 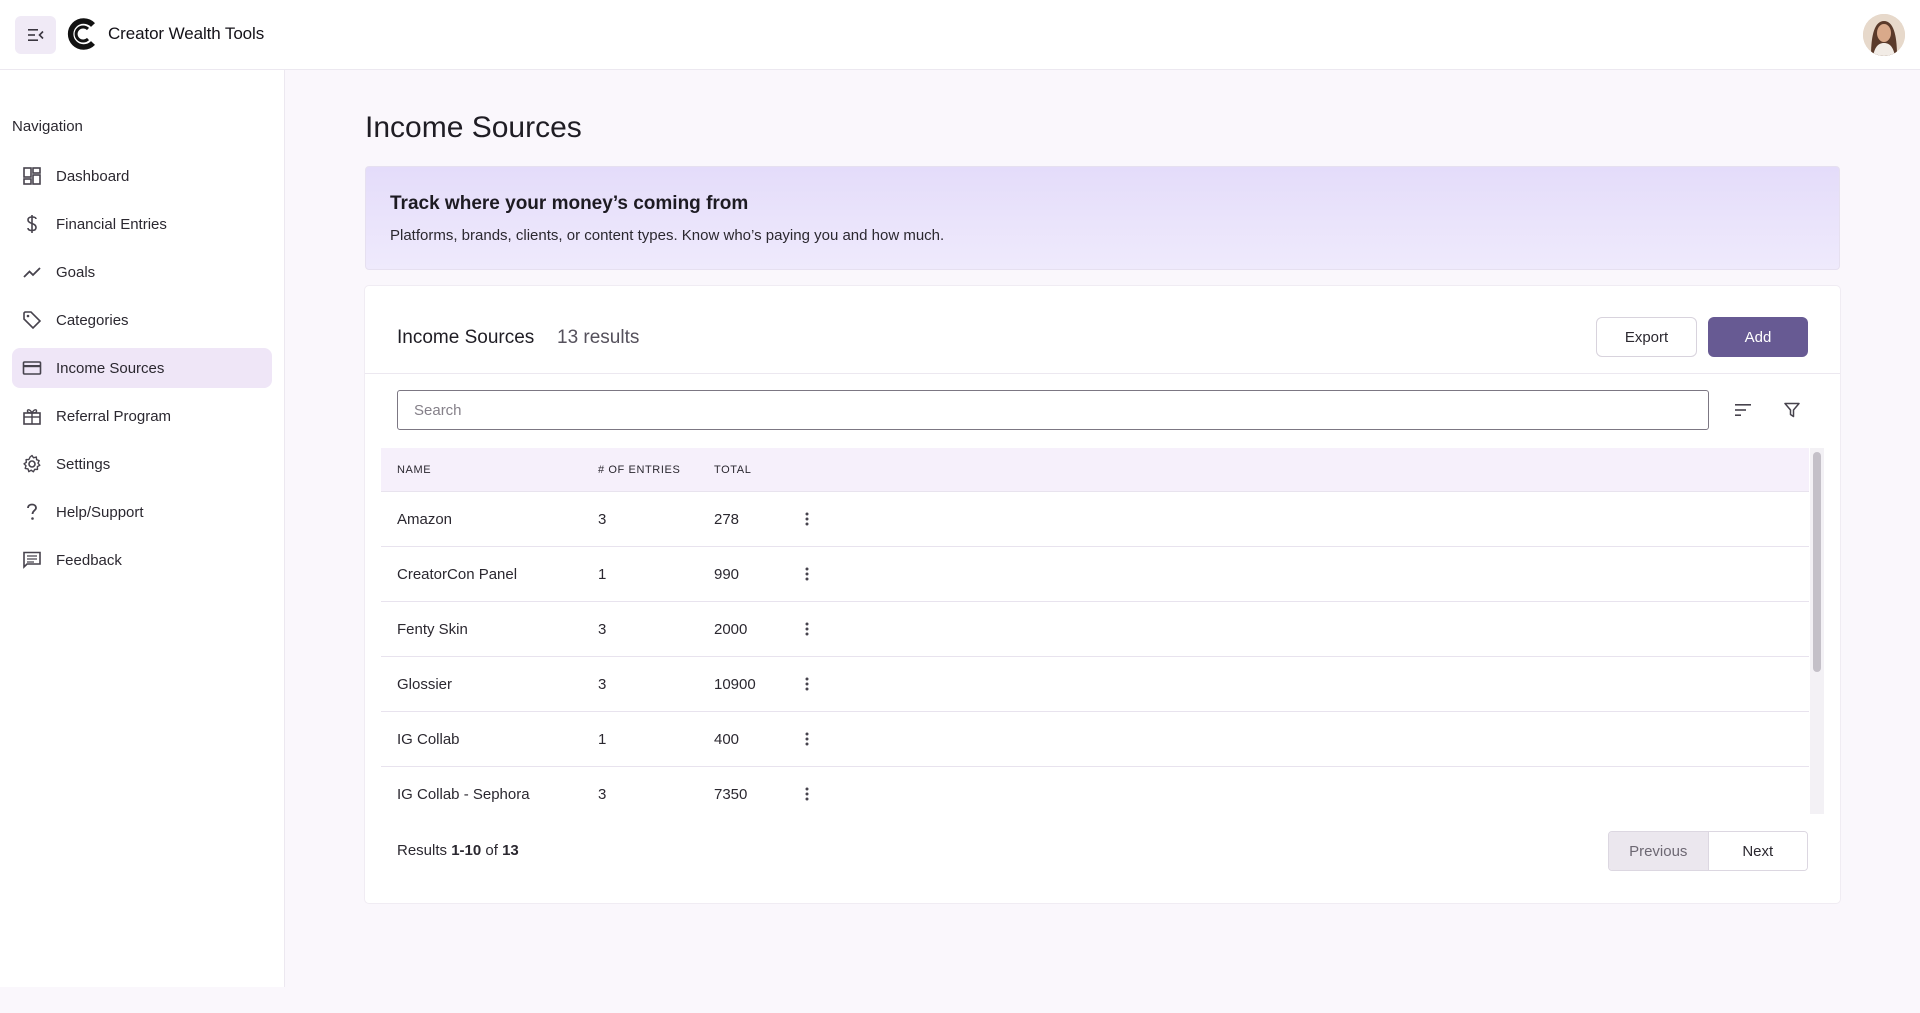 I want to click on cell-total: 278, so click(x=727, y=519).